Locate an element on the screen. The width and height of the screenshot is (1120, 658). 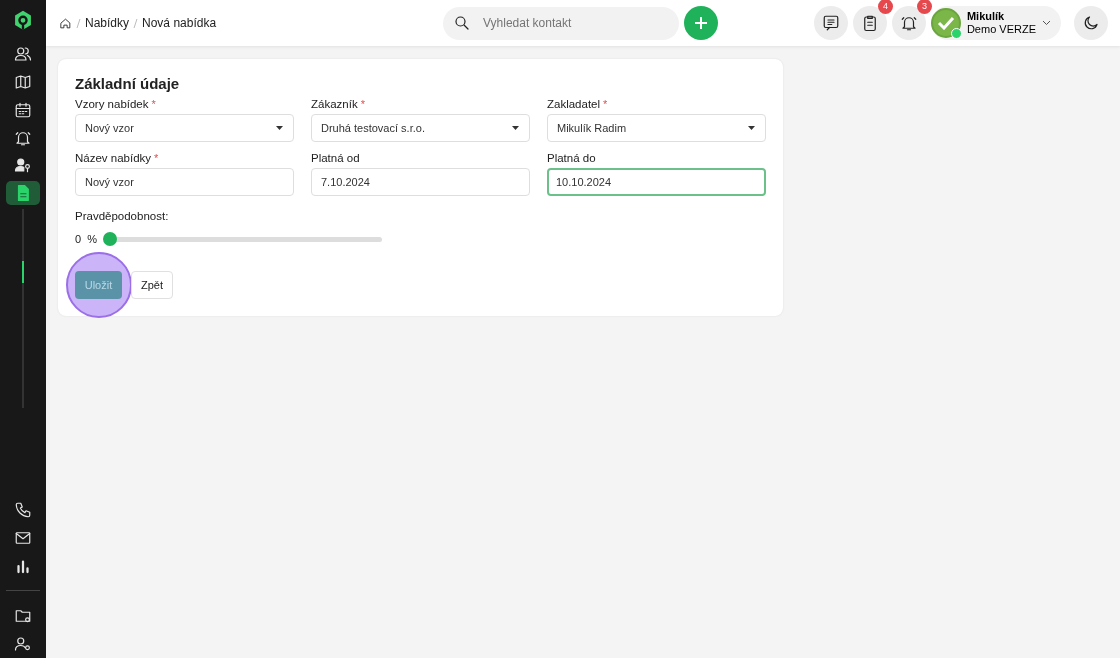
back-button: Zpět is located at coordinates (152, 285).